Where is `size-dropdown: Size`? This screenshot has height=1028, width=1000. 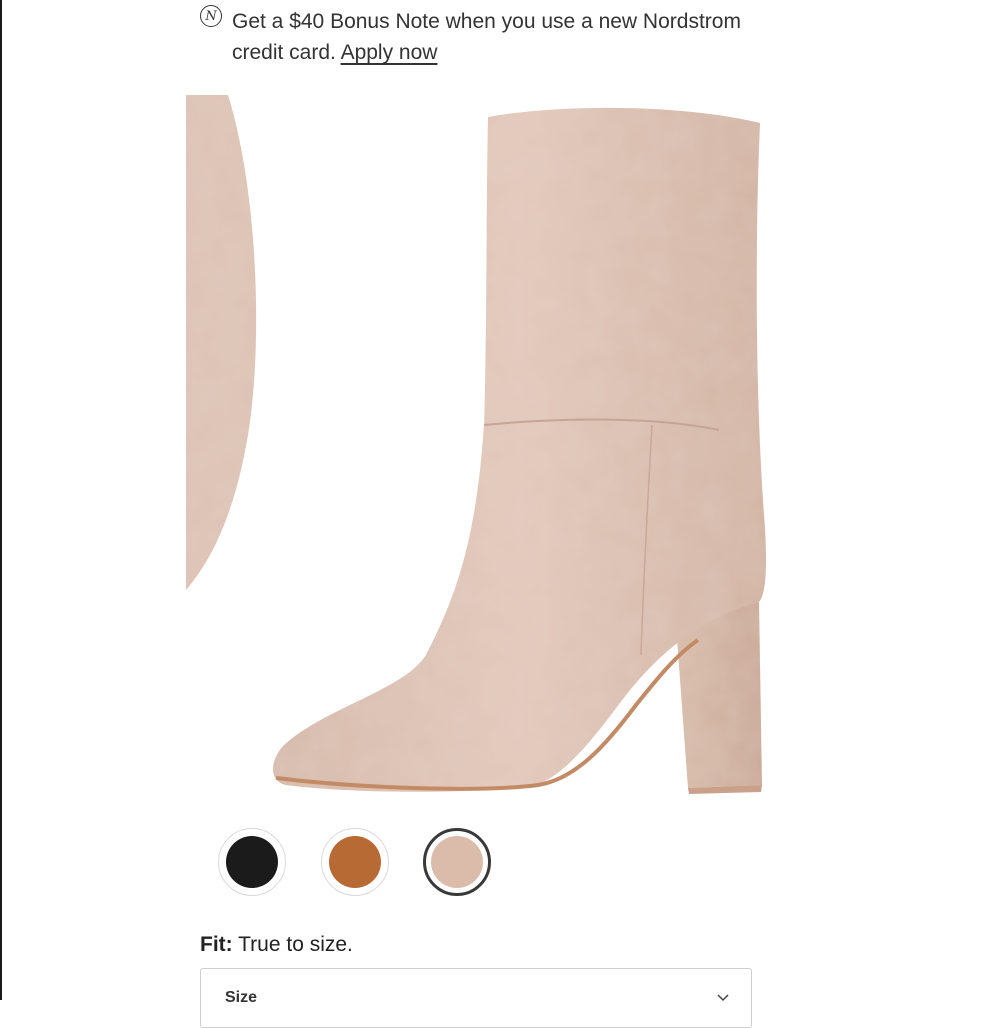 size-dropdown: Size is located at coordinates (476, 998).